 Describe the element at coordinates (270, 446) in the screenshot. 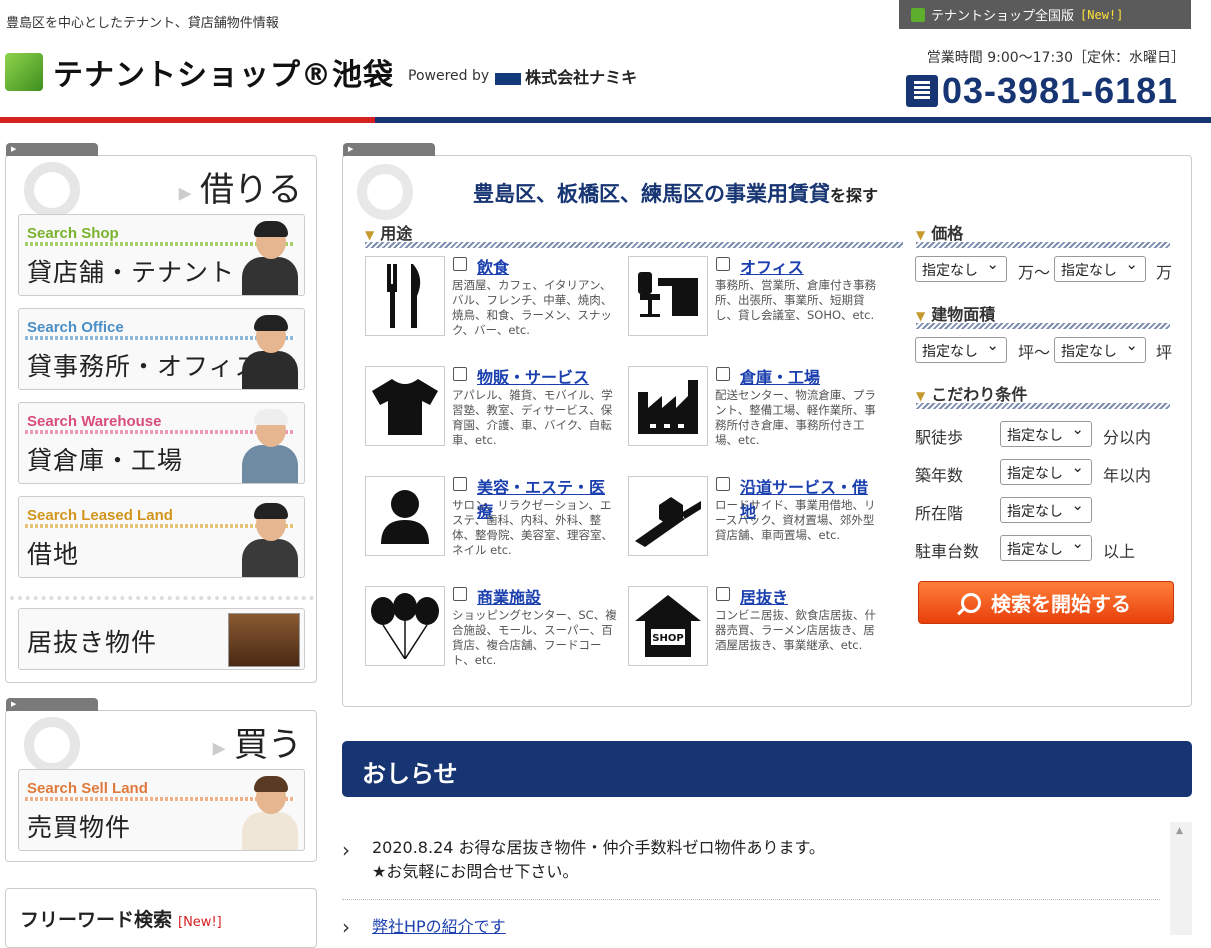

I see `worker-photo` at that location.